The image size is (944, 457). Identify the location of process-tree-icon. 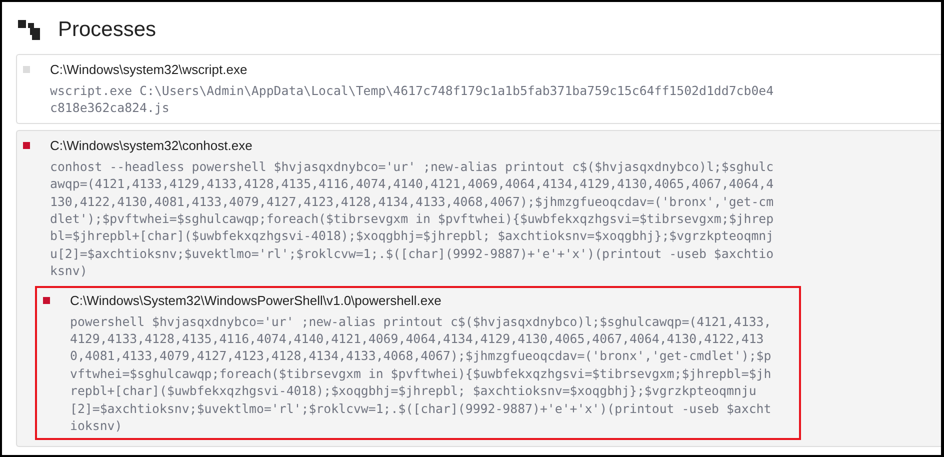
(30, 30).